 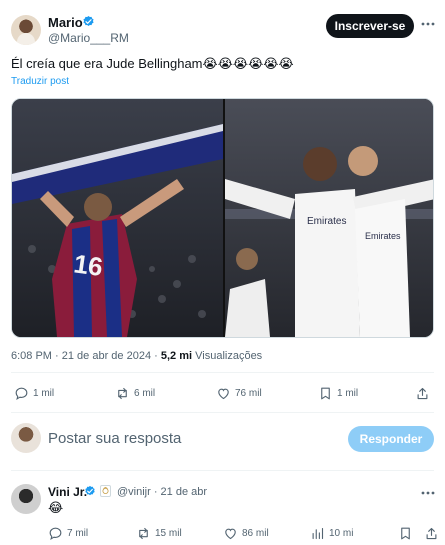 I want to click on author-avatar, so click(x=26, y=30).